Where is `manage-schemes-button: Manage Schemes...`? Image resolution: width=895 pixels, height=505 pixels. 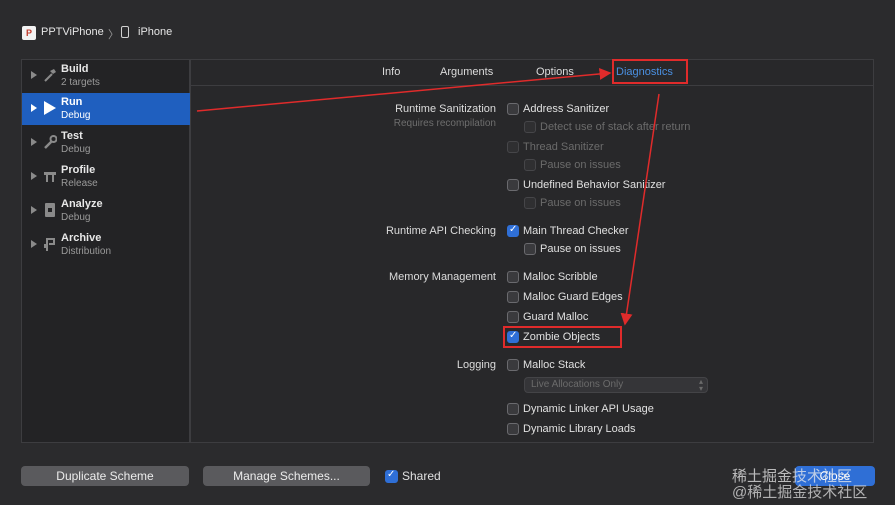
manage-schemes-button: Manage Schemes... is located at coordinates (286, 476).